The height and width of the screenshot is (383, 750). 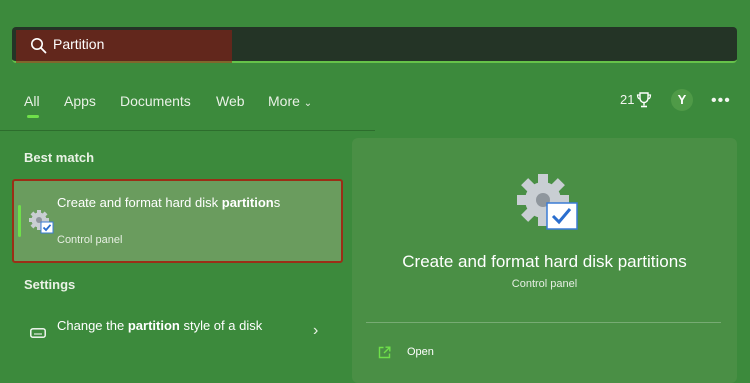 I want to click on rewards-points: 21, so click(x=627, y=99).